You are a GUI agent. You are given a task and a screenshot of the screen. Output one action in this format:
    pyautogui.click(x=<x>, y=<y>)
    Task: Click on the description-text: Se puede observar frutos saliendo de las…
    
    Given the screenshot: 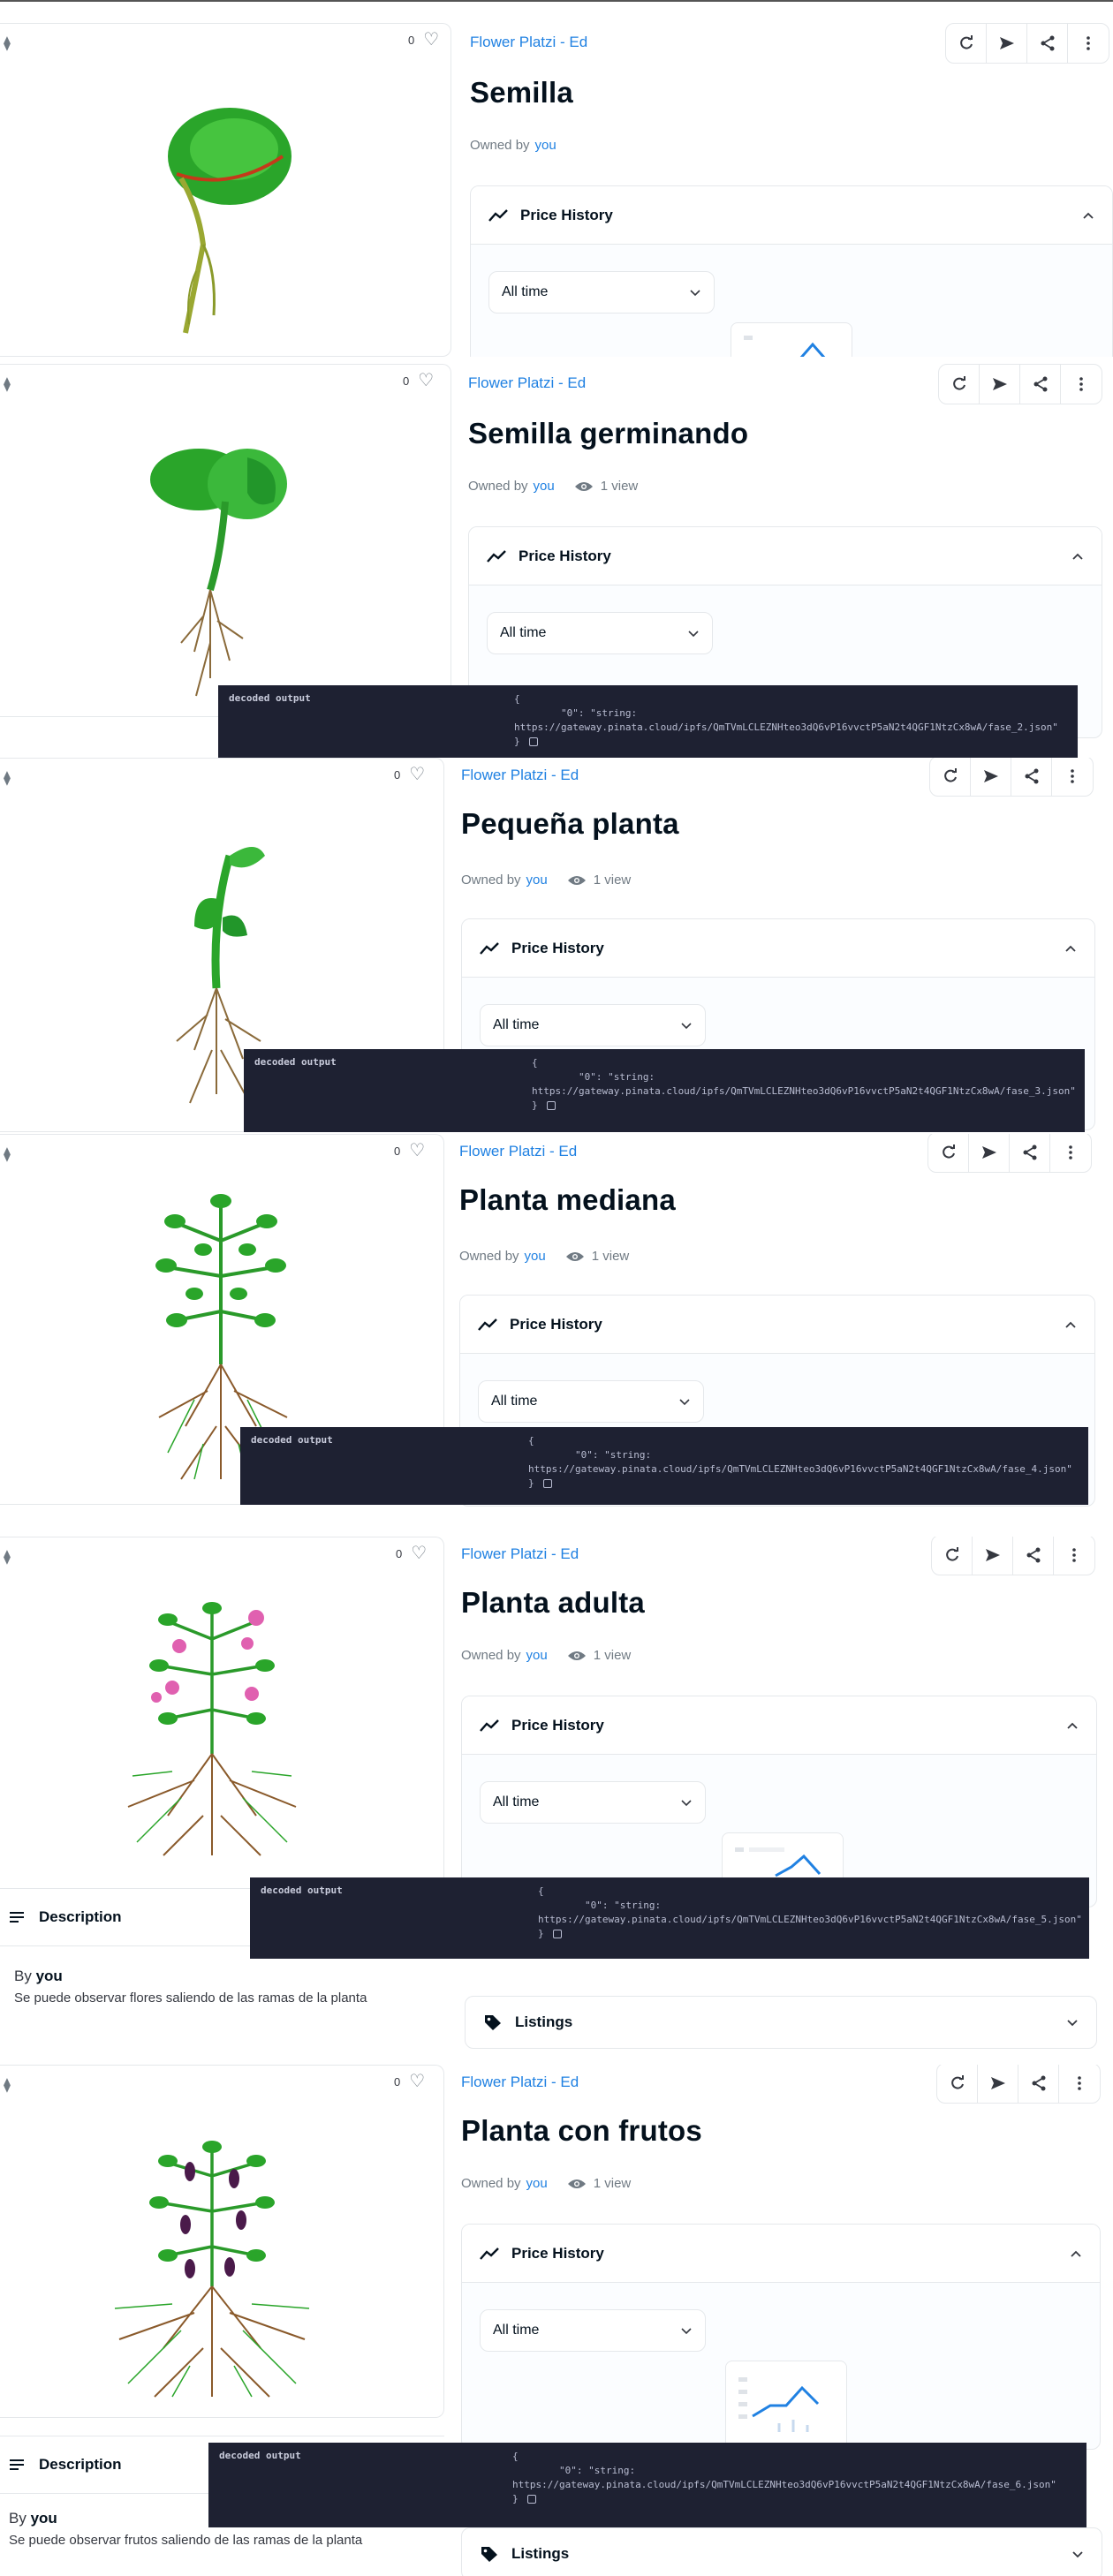 What is the action you would take?
    pyautogui.click(x=186, y=2540)
    